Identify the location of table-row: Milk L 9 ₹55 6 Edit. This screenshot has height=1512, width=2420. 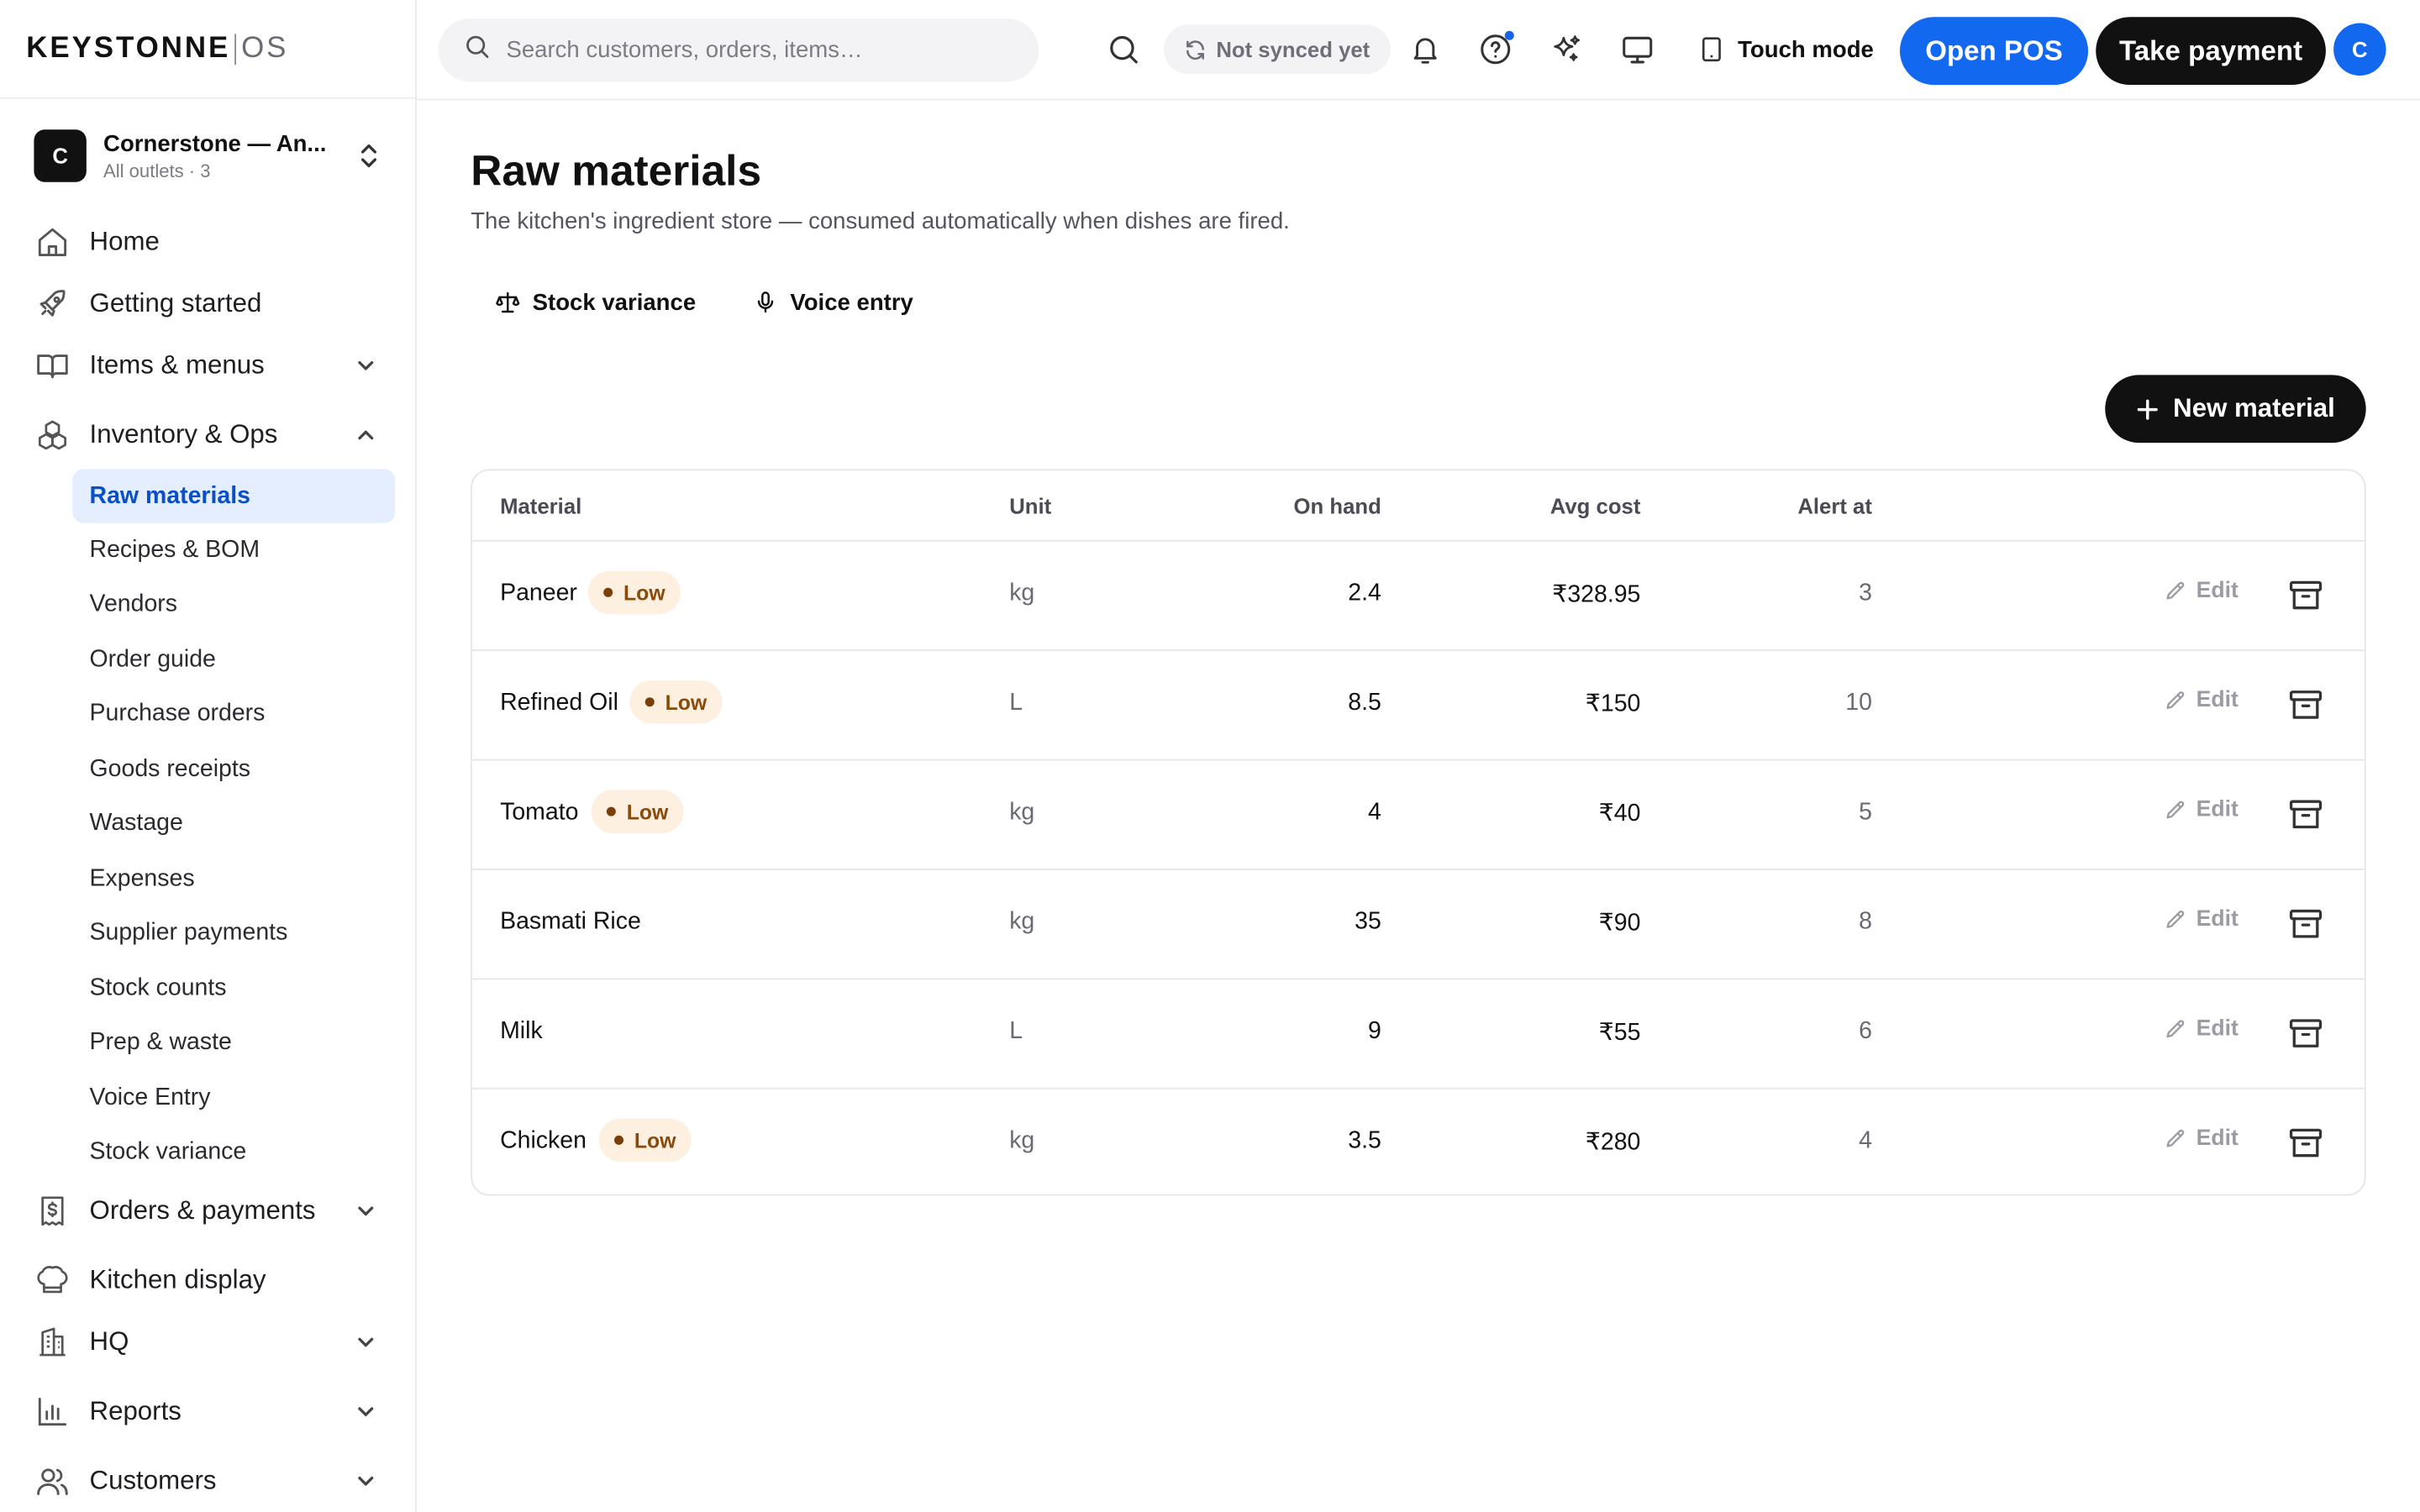
(1418, 1034).